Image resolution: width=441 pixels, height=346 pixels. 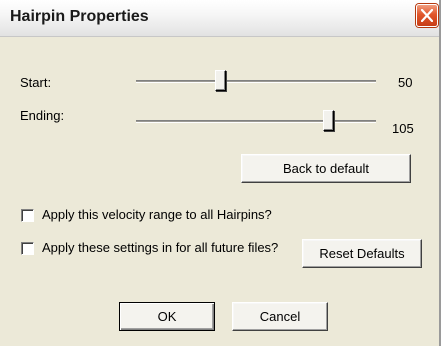 I want to click on start-label: Start:, so click(x=36, y=82).